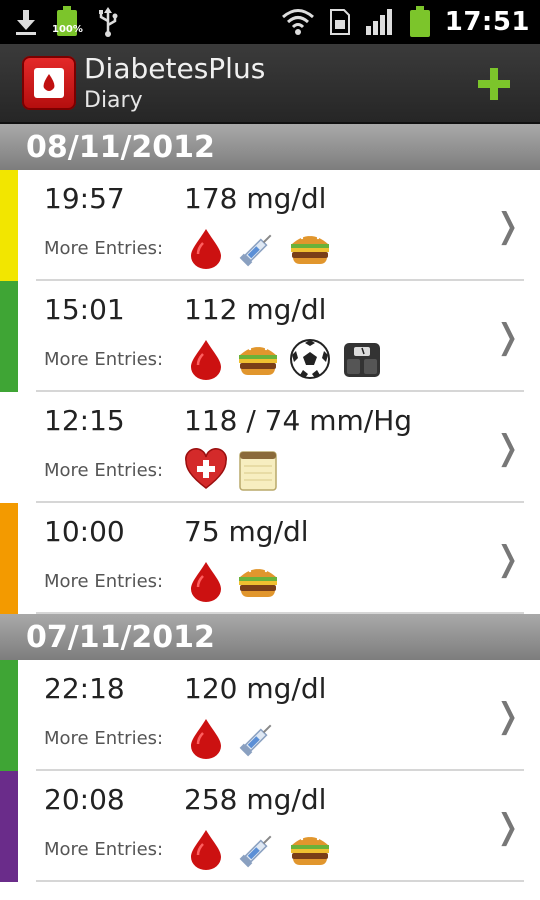  Describe the element at coordinates (362, 359) in the screenshot. I see `scale-icon` at that location.